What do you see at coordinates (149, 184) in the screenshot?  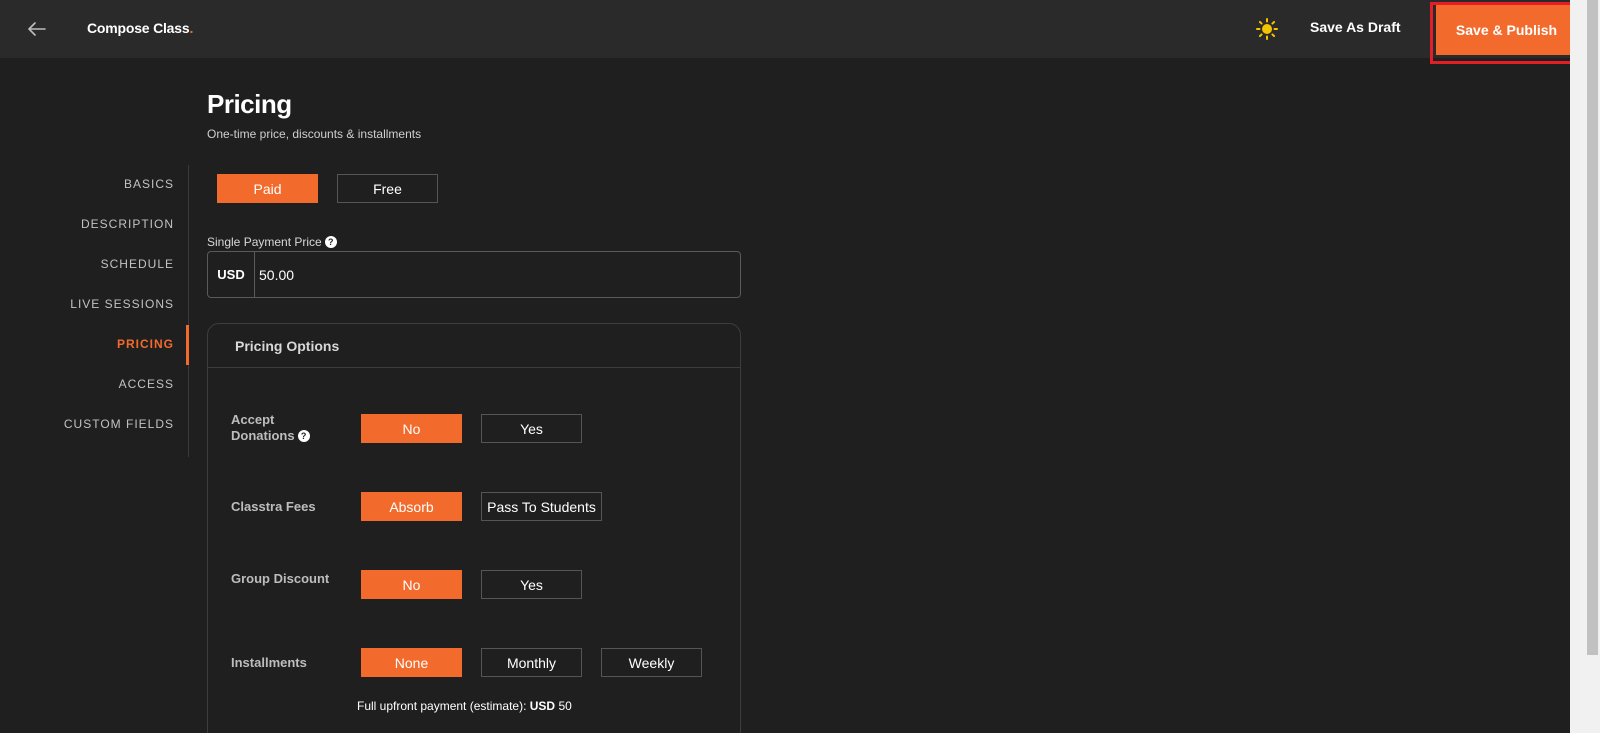 I see `nav-item-basics: BASICS` at bounding box center [149, 184].